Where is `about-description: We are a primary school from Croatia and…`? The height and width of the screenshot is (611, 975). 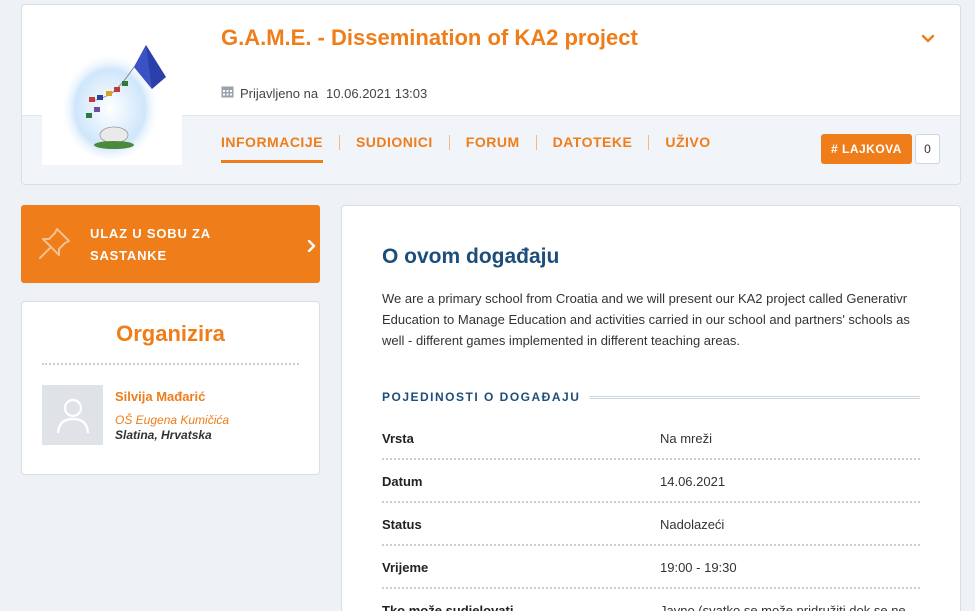
about-description: We are a primary school from Croatia and… is located at coordinates (646, 319).